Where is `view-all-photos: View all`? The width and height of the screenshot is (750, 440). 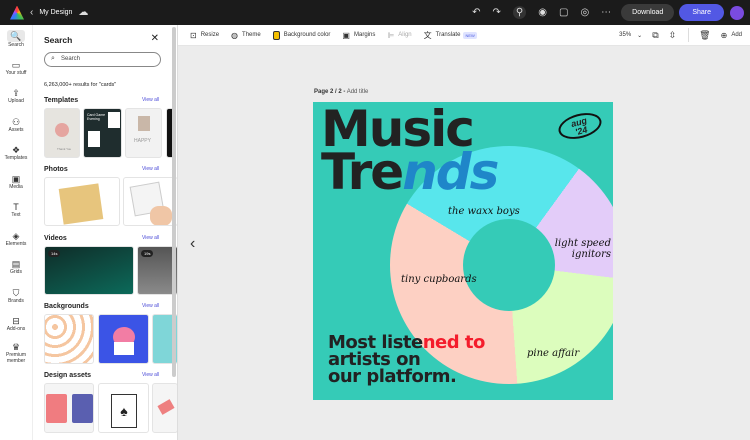 view-all-photos: View all is located at coordinates (150, 169).